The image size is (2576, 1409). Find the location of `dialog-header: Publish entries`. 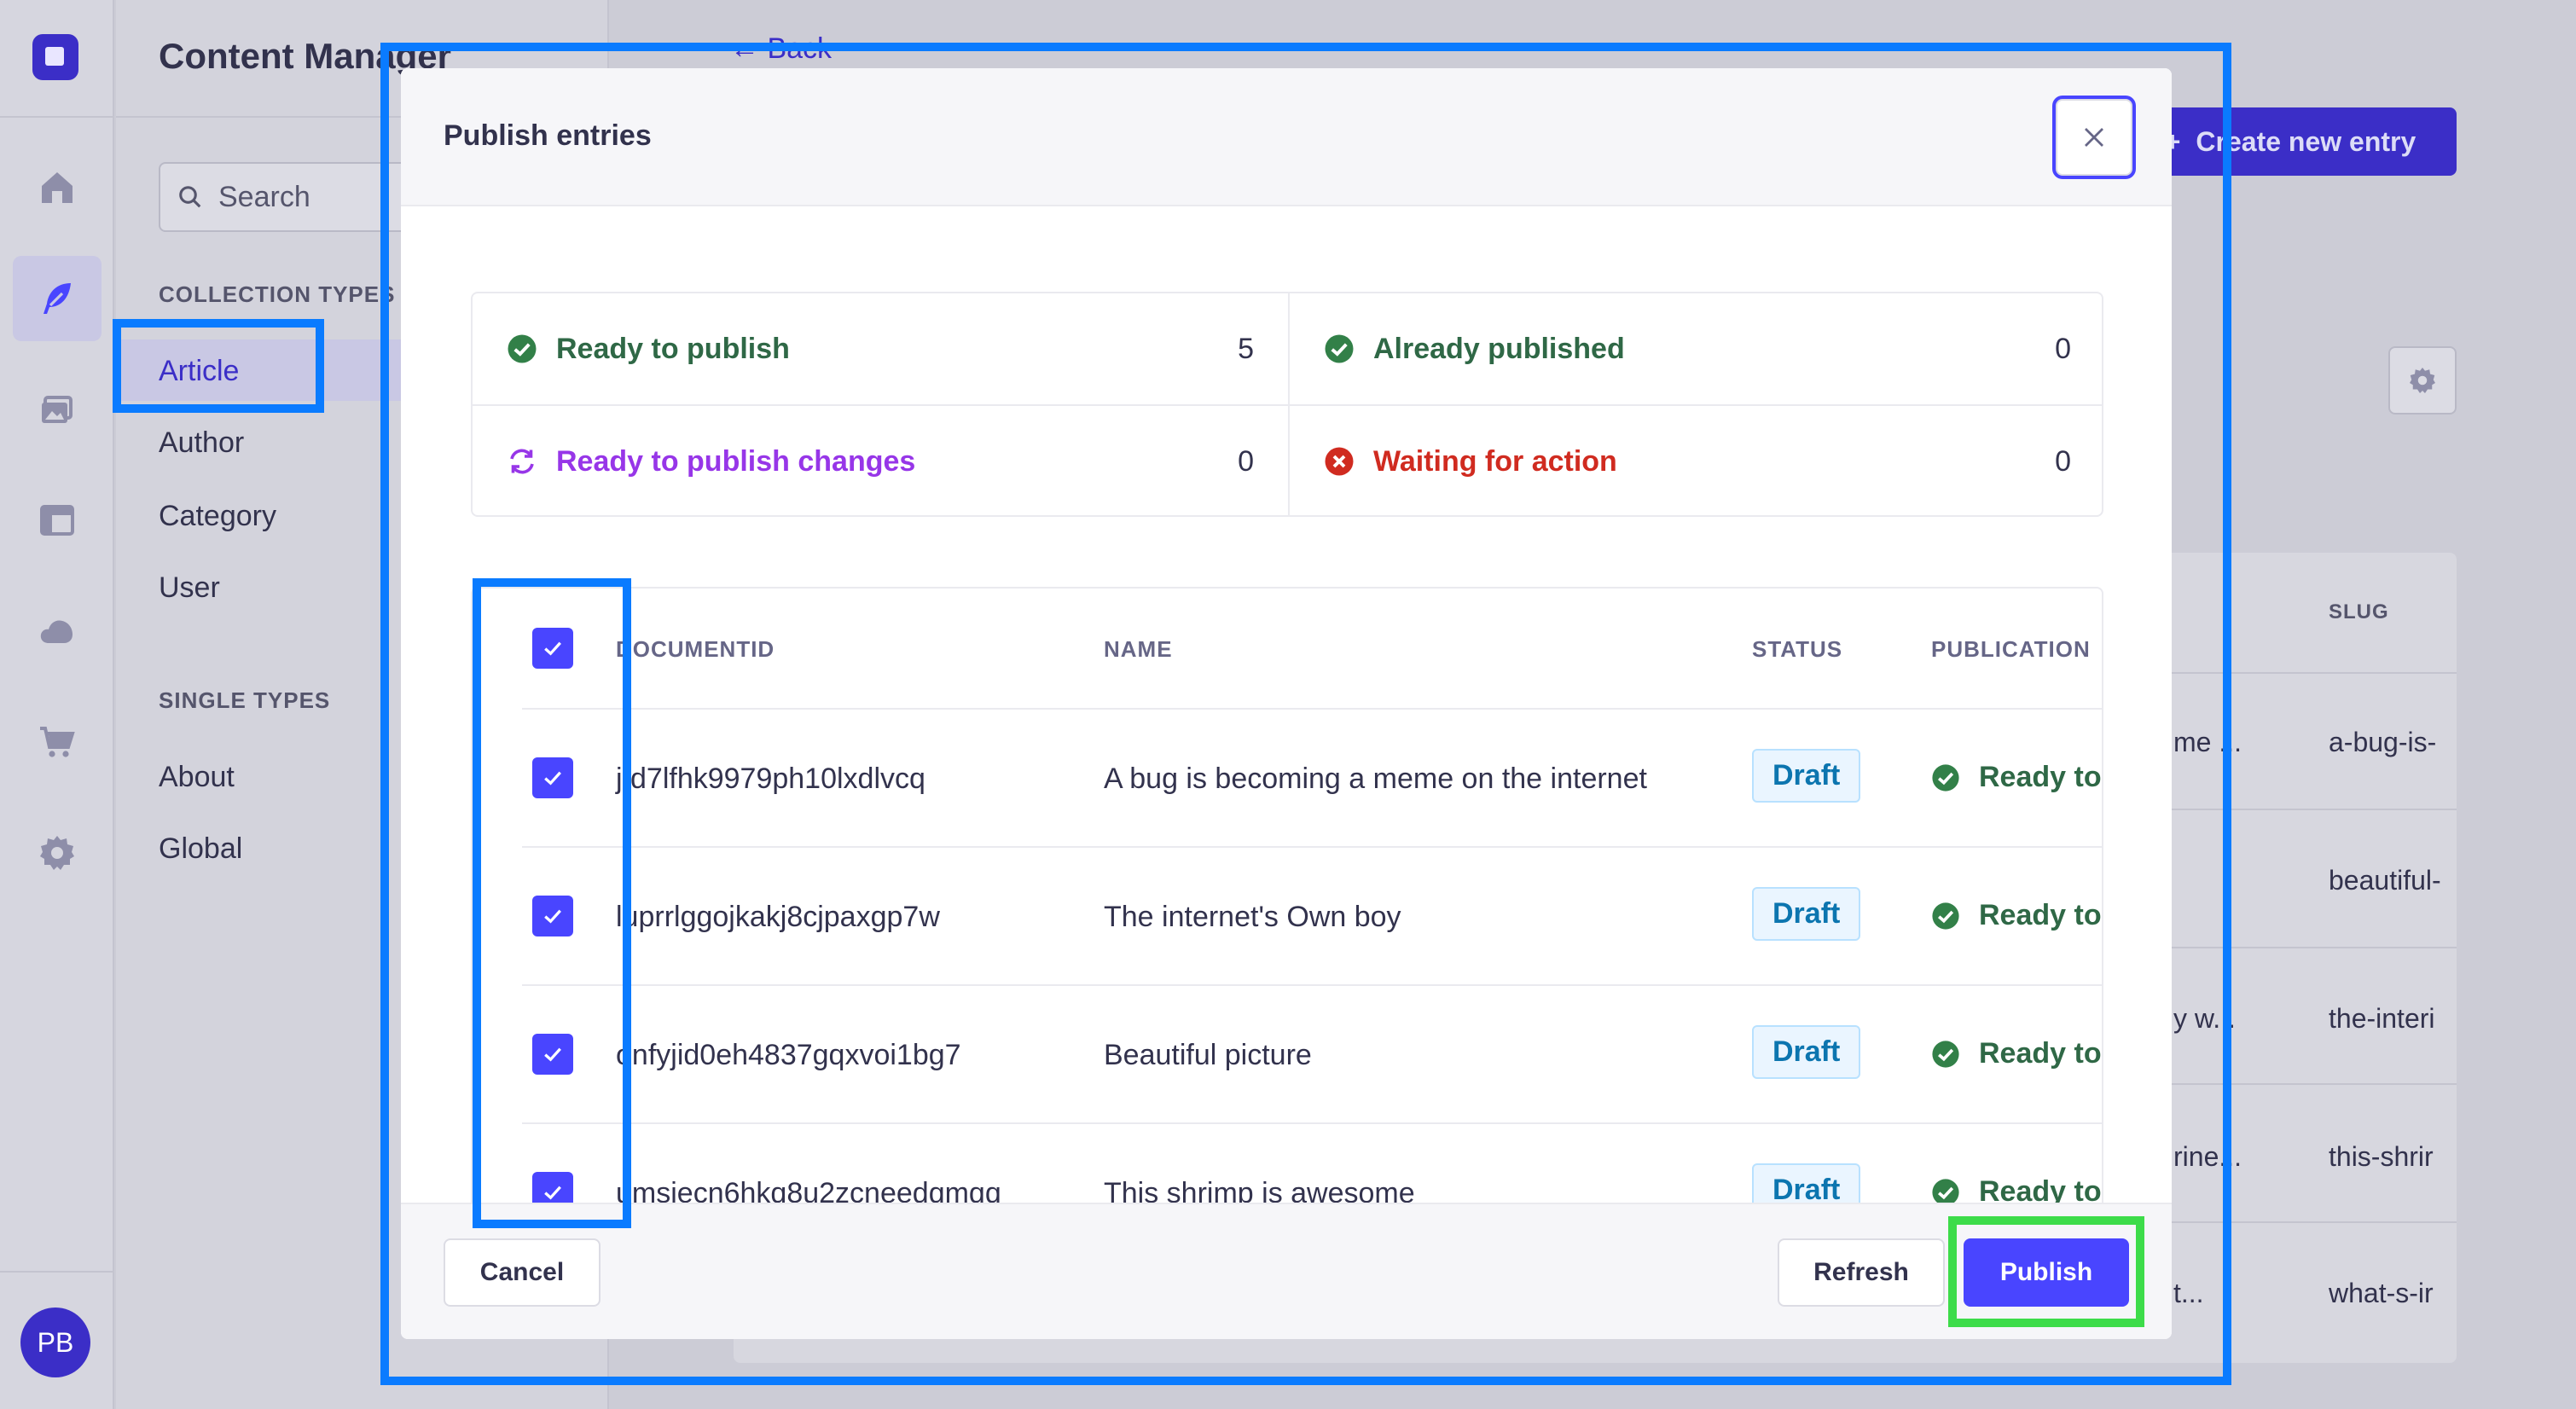

dialog-header: Publish entries is located at coordinates (1286, 137).